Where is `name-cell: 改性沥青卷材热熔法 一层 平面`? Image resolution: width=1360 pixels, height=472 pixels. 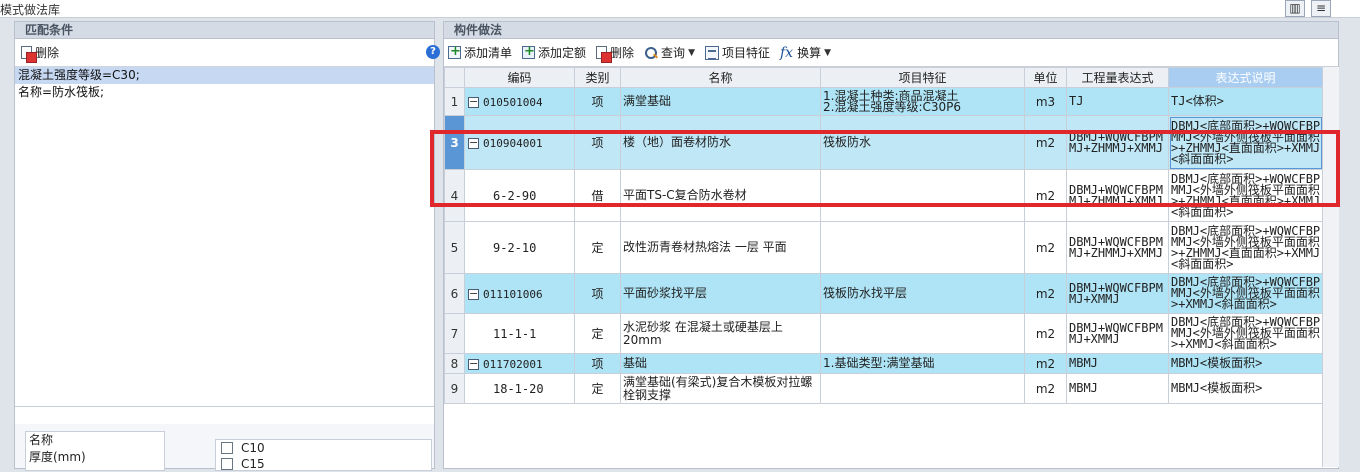
name-cell: 改性沥青卷材热熔法 一层 平面 is located at coordinates (720, 247).